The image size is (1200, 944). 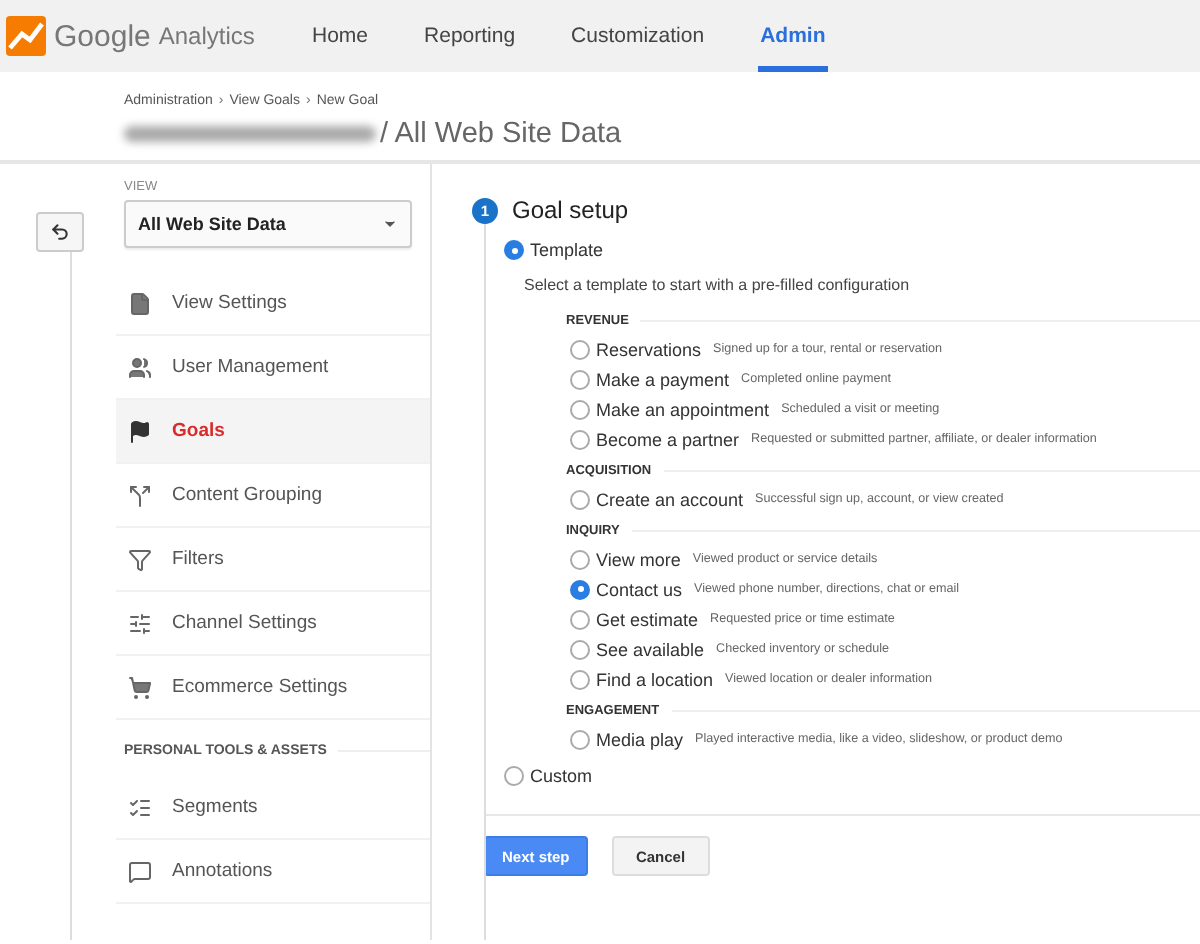 What do you see at coordinates (140, 871) in the screenshot?
I see `comment-icon` at bounding box center [140, 871].